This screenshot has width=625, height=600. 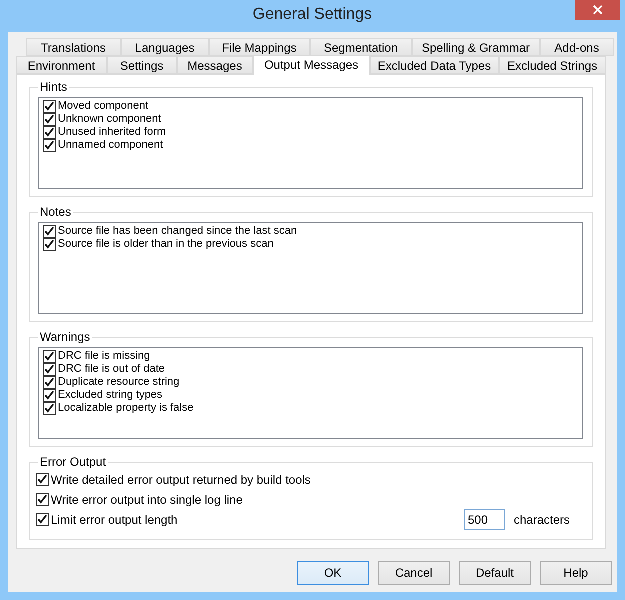 What do you see at coordinates (495, 573) in the screenshot?
I see `dialog-button: Default` at bounding box center [495, 573].